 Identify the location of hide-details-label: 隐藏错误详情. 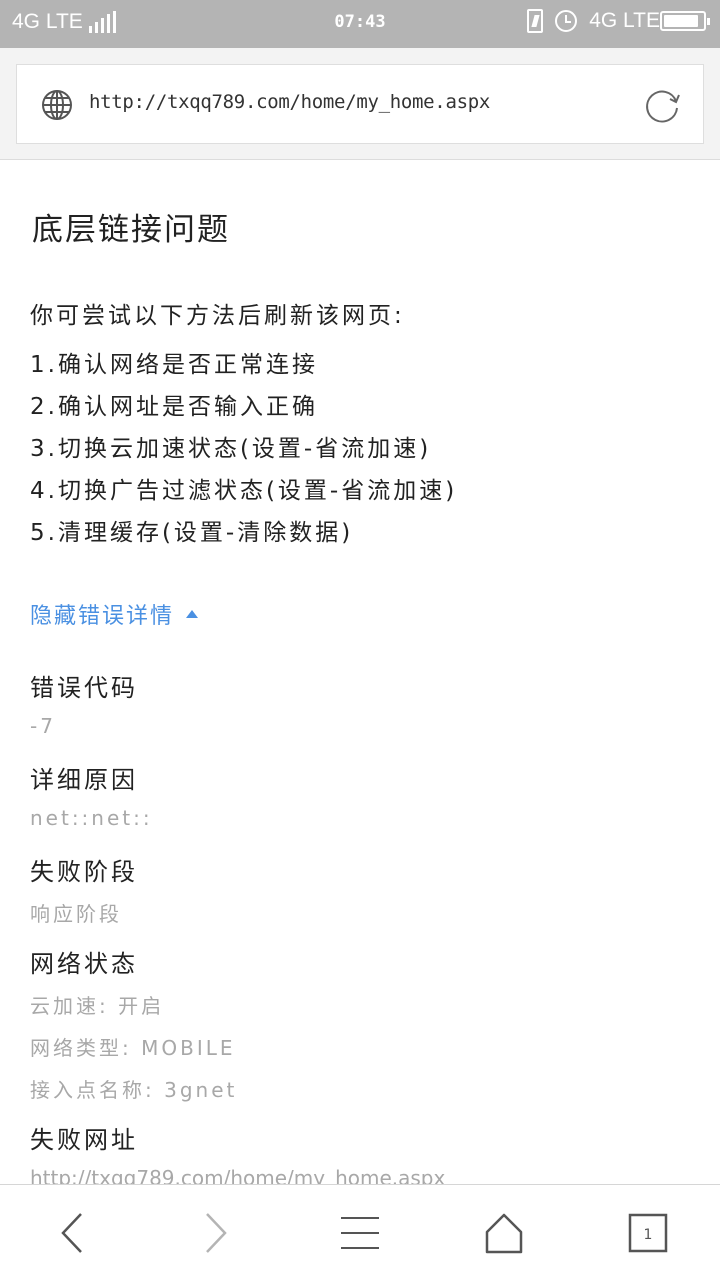
(102, 616).